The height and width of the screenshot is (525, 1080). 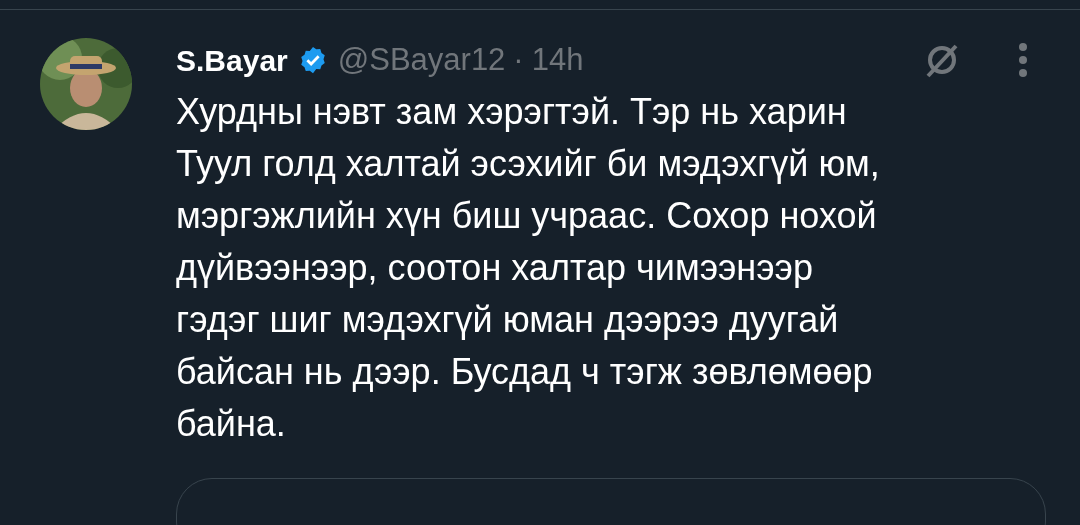 I want to click on author-name: S.Bayar, so click(x=232, y=60).